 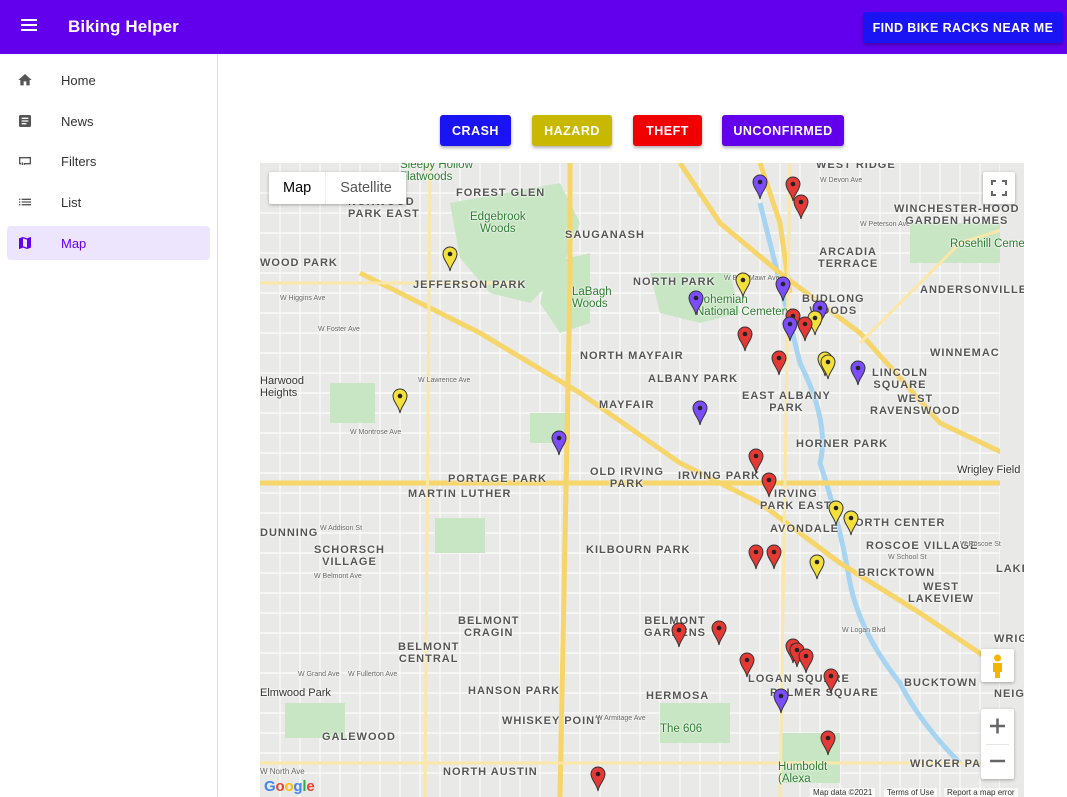 I want to click on area-label: LaBagh Woods, so click(x=592, y=298).